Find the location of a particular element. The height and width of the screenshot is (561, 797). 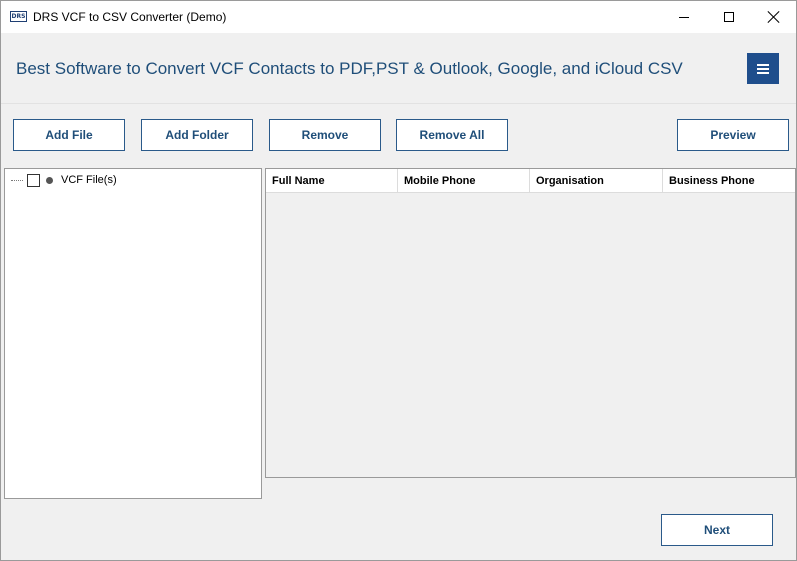

column-header-mobile-phone: Mobile Phone is located at coordinates (464, 181).